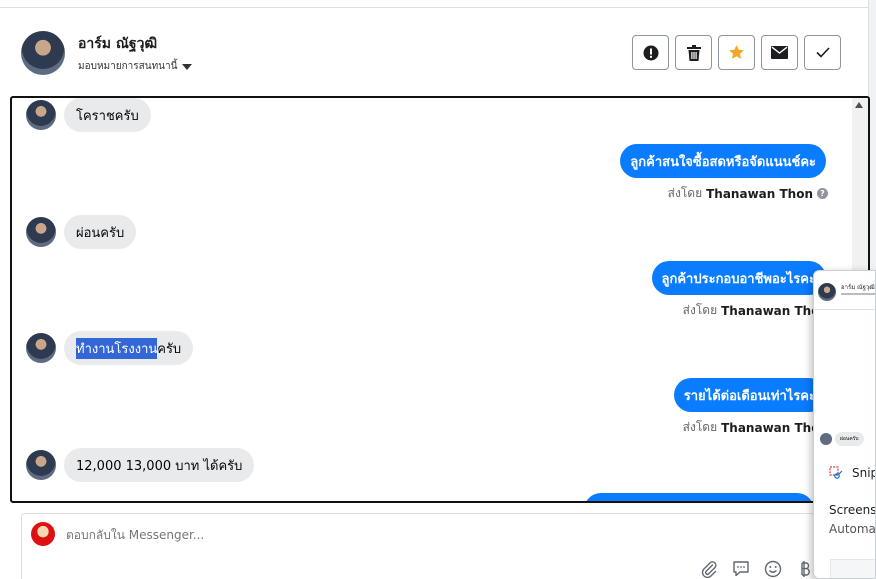 The width and height of the screenshot is (876, 579). What do you see at coordinates (849, 439) in the screenshot?
I see `popup-message-chip: ผ่อนครับ` at bounding box center [849, 439].